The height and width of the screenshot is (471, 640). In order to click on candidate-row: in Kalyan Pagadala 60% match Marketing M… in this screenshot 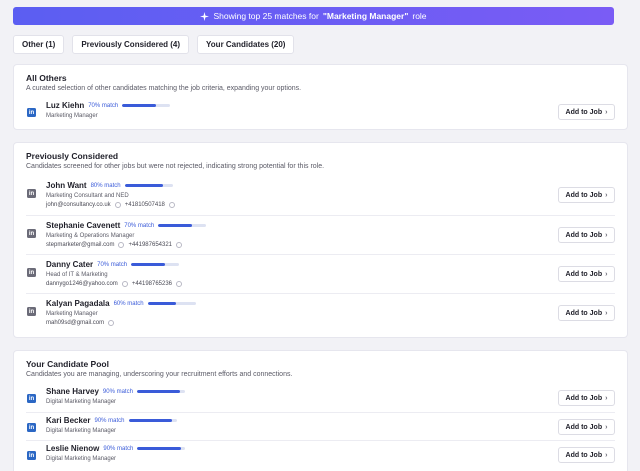, I will do `click(320, 312)`.